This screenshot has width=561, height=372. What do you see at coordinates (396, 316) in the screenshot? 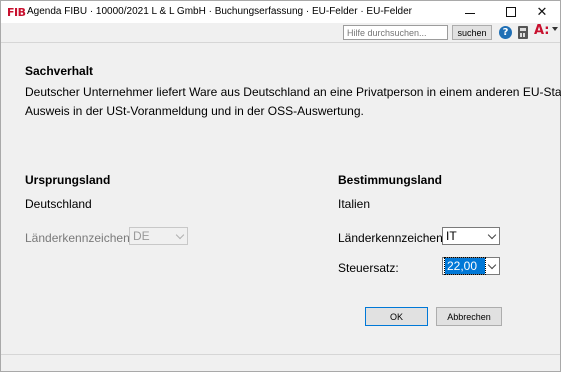
I see `ok-button: OK` at bounding box center [396, 316].